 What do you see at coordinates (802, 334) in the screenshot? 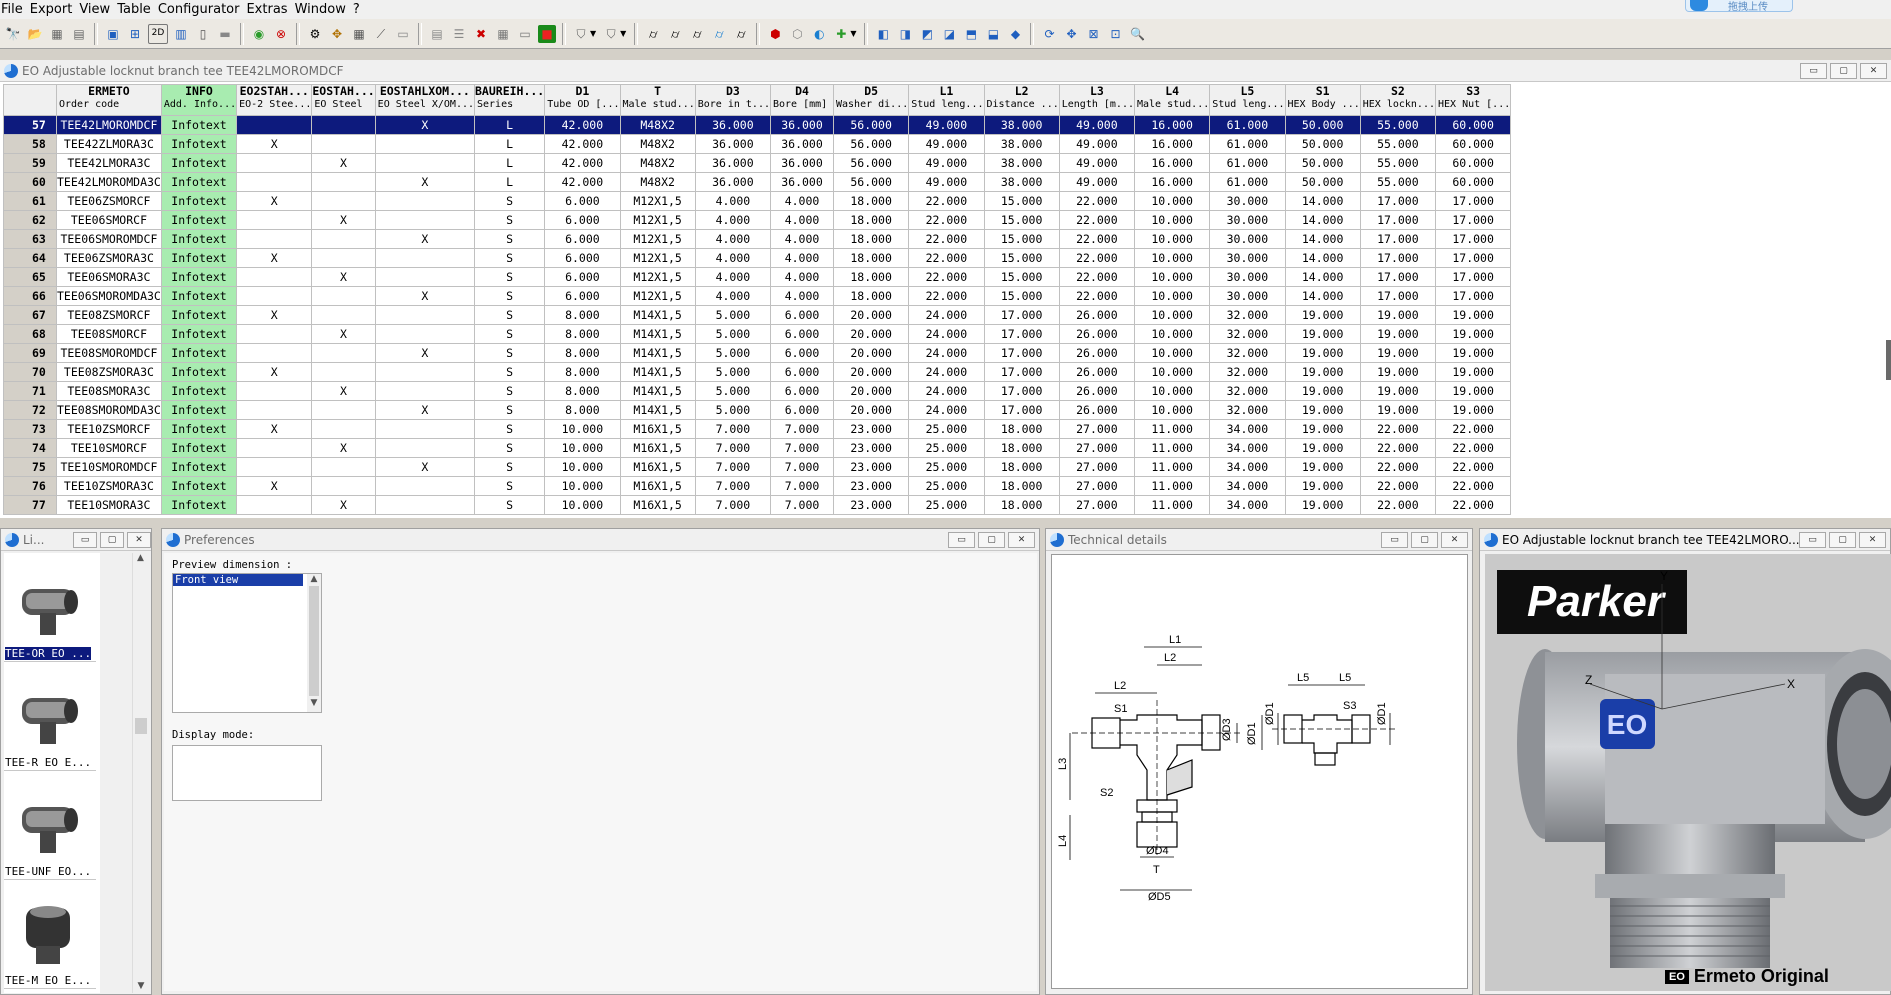
I see `cell-d4: 6.000` at bounding box center [802, 334].